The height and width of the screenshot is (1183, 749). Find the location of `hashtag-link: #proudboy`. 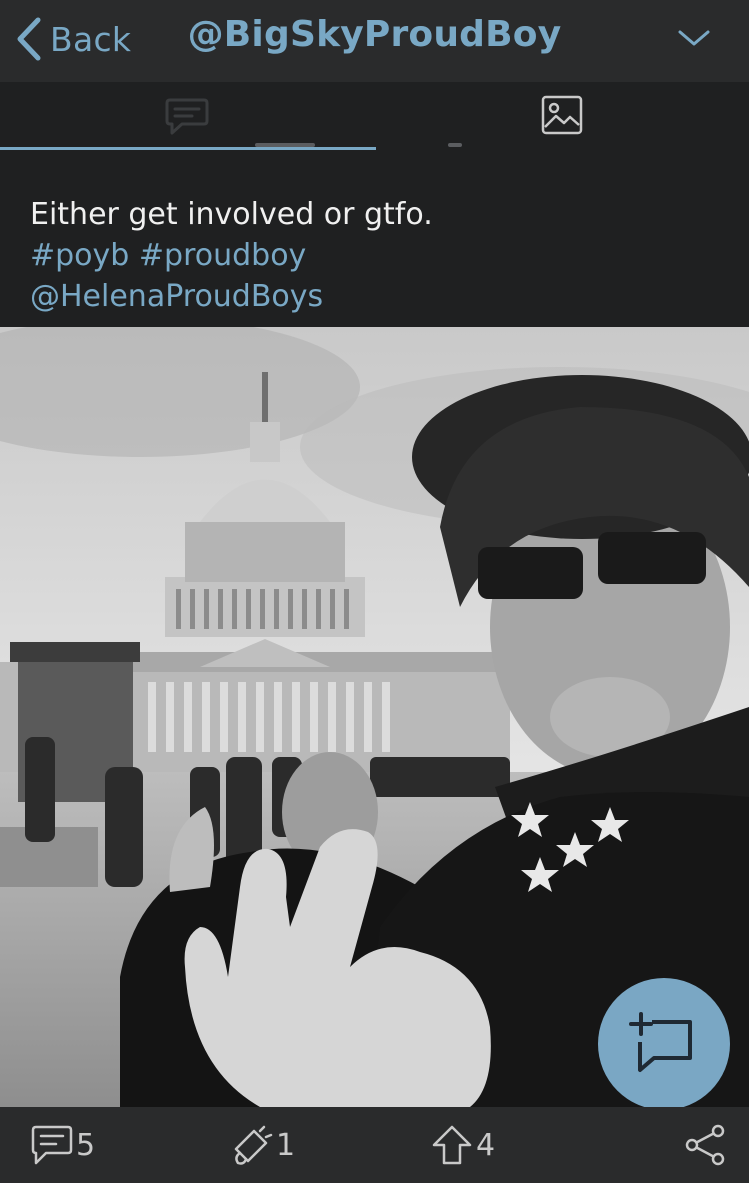

hashtag-link: #proudboy is located at coordinates (222, 255).